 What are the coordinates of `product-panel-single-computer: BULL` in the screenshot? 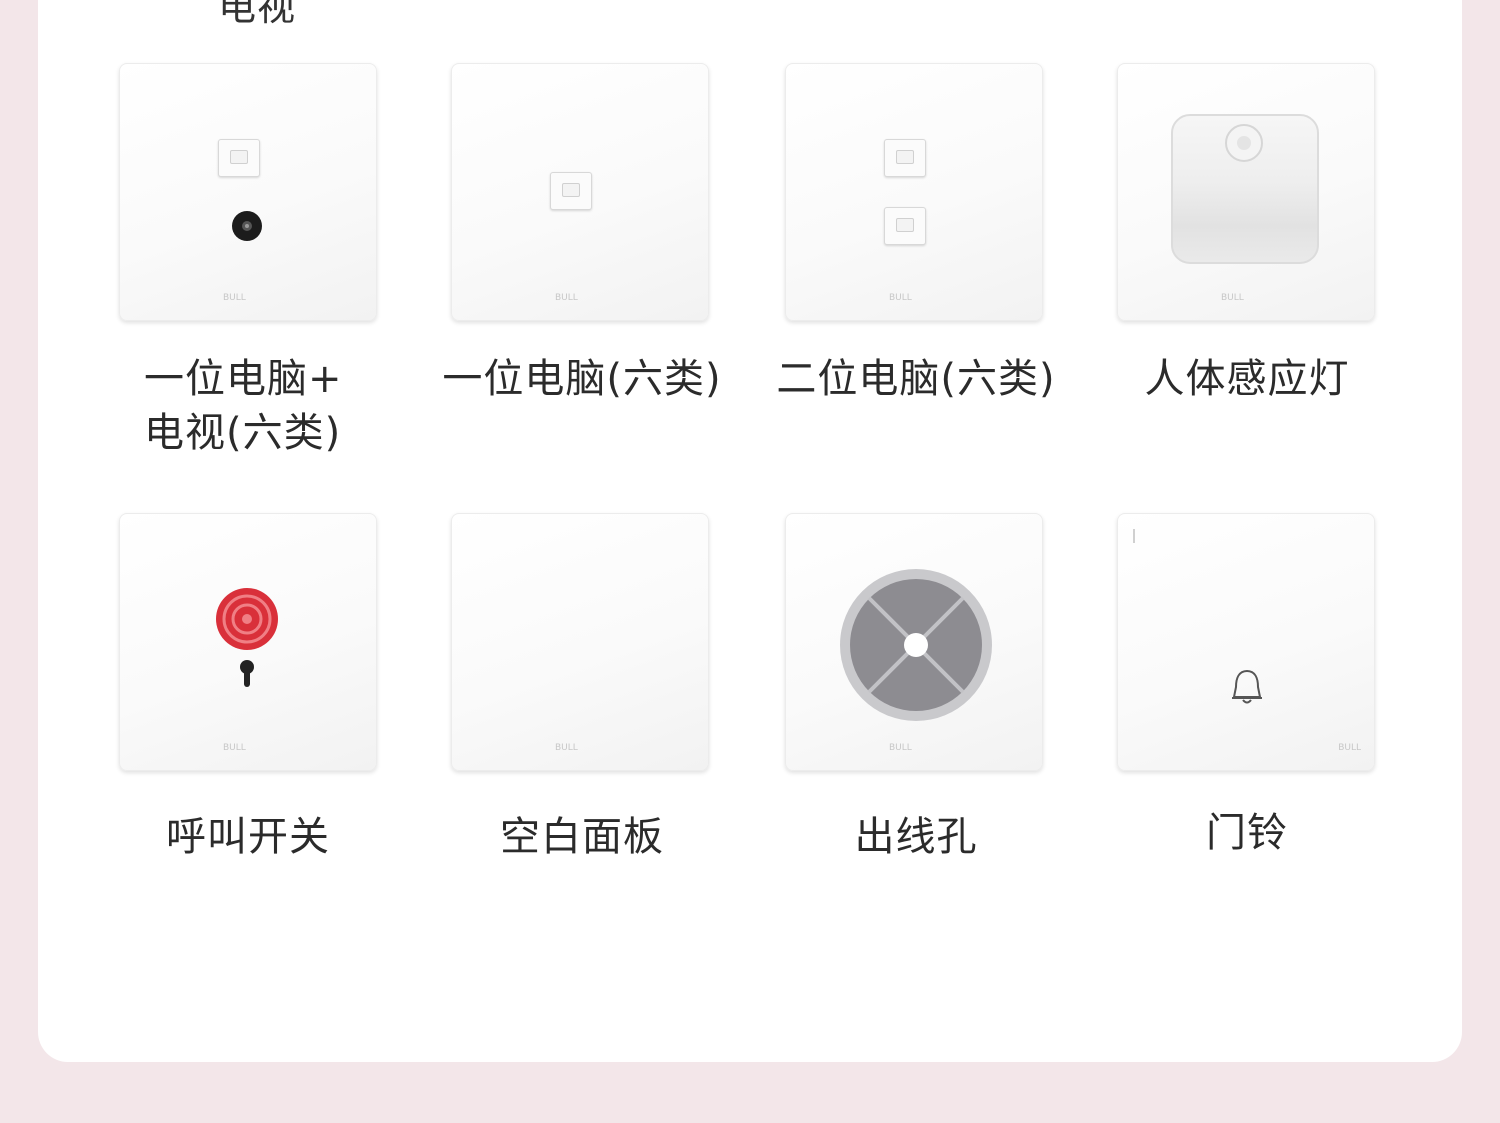 It's located at (580, 192).